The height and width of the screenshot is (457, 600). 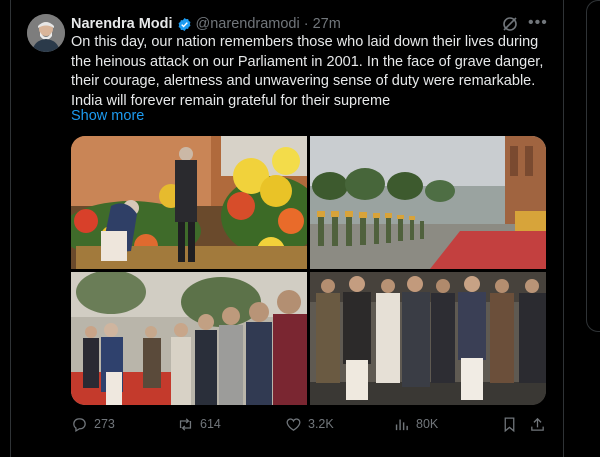 I want to click on avatar-image, so click(x=46, y=33).